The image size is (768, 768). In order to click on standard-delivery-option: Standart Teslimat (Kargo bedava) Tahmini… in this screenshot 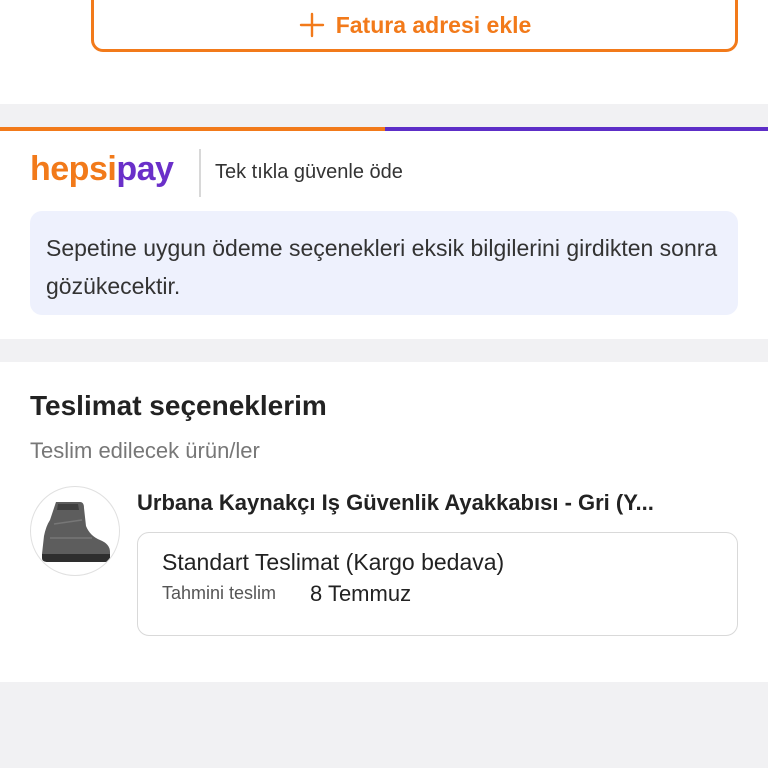, I will do `click(437, 584)`.